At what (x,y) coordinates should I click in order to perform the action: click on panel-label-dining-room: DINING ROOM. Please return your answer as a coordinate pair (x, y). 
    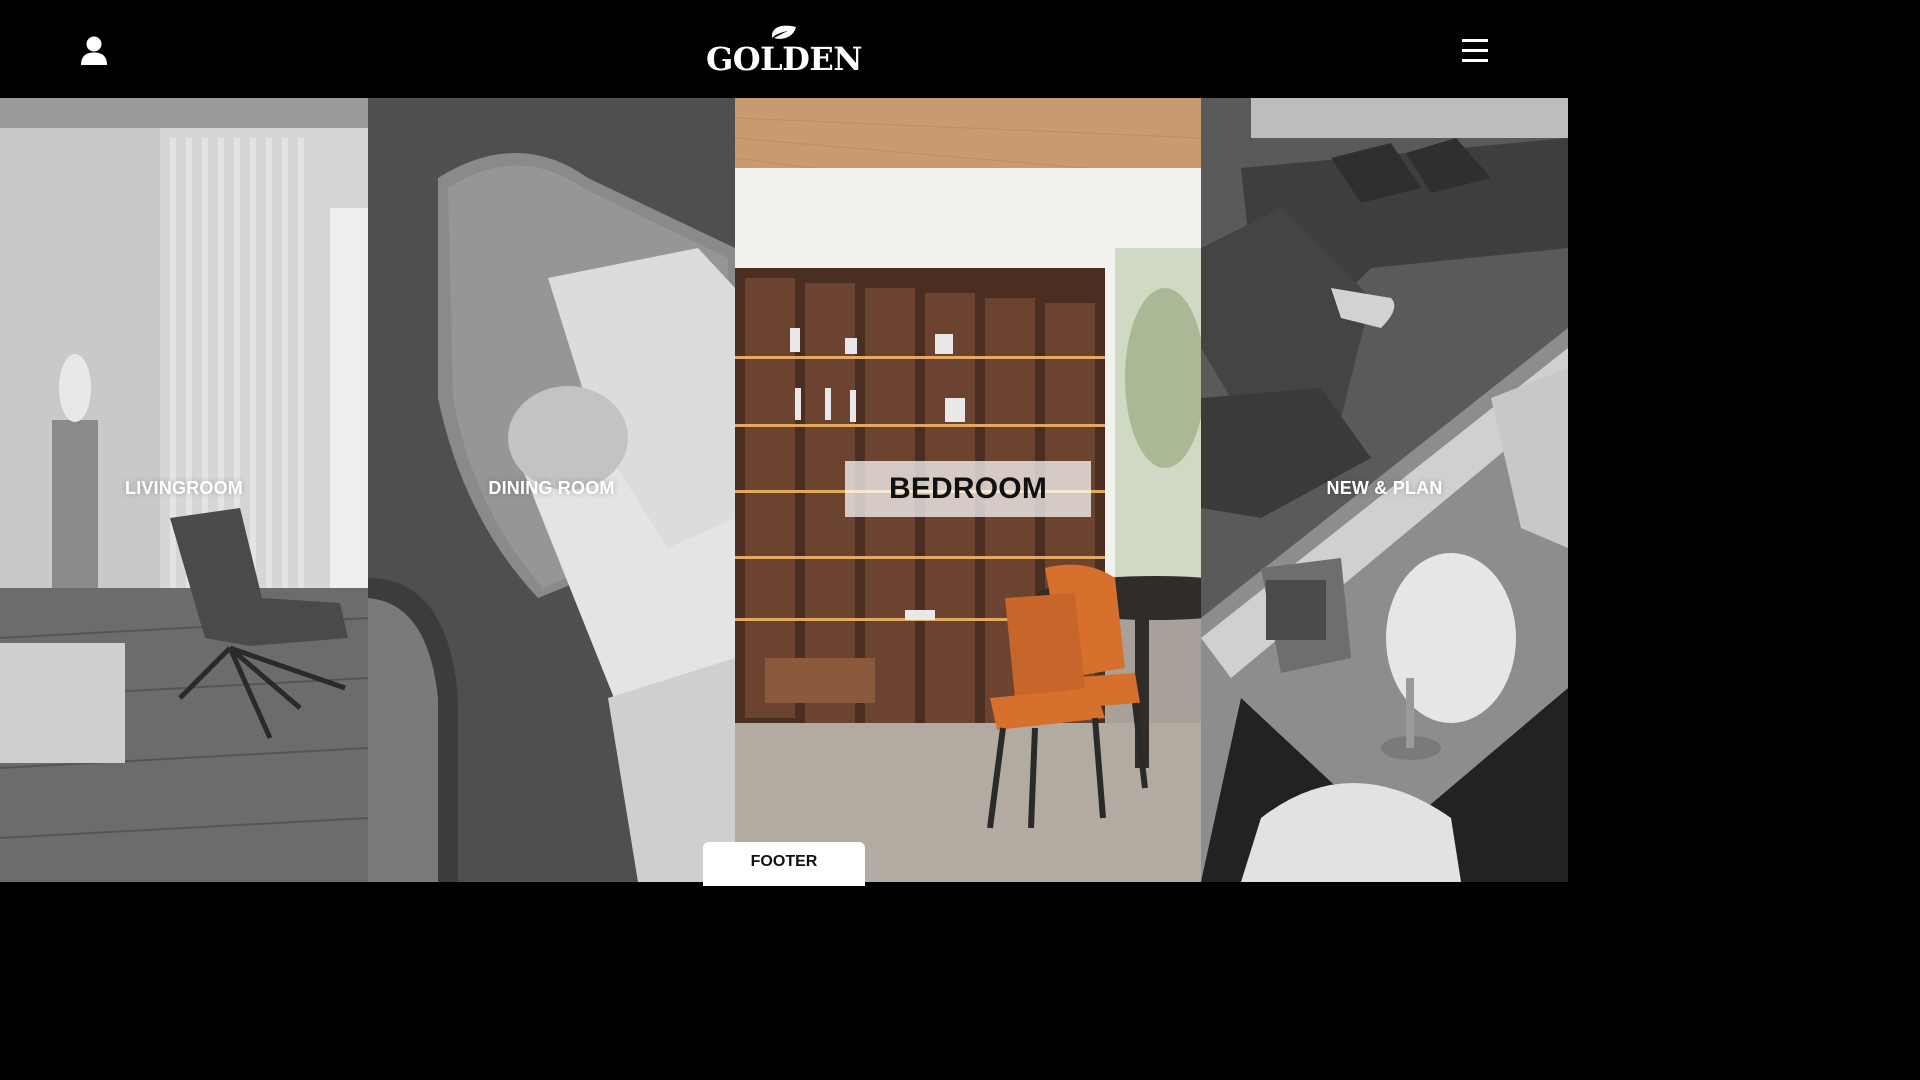
    Looking at the image, I should click on (551, 488).